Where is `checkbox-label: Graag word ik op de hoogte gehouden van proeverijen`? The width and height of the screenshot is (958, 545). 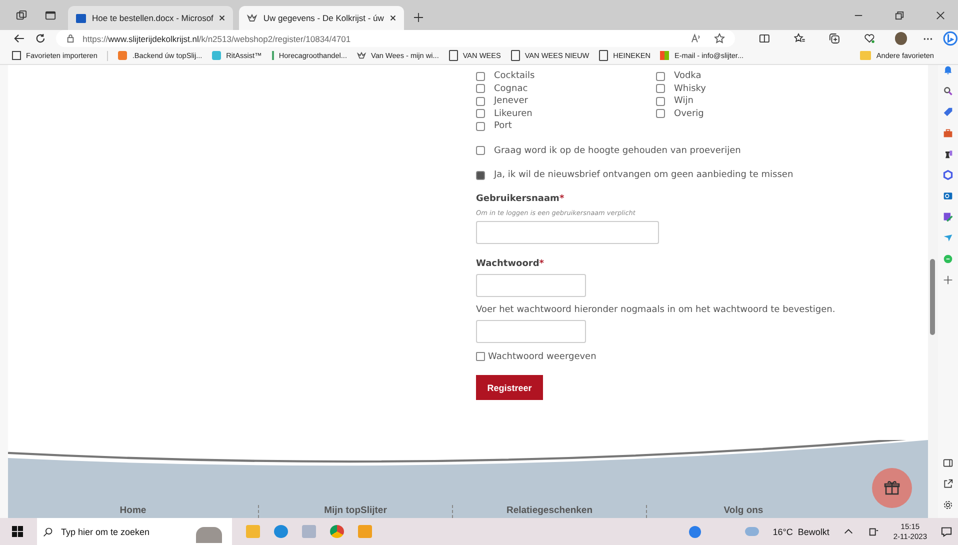 checkbox-label: Graag word ik op de hoogte gehouden van proeverijen is located at coordinates (617, 151).